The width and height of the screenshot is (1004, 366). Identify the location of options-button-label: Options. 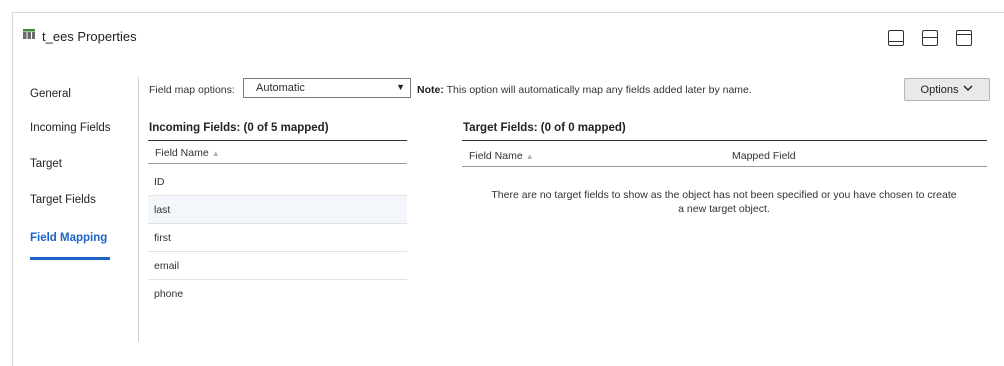
(939, 89).